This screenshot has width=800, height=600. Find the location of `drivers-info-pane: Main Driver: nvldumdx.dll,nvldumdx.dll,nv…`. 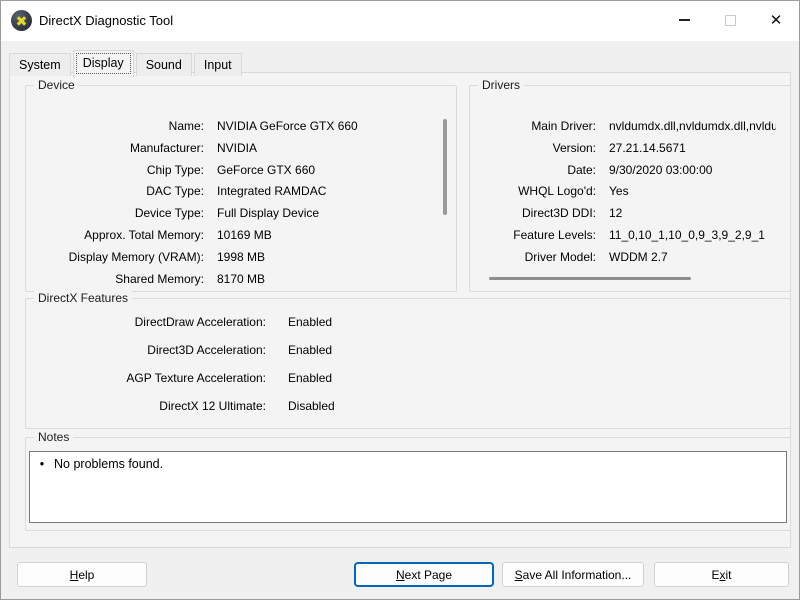

drivers-info-pane: Main Driver: nvldumdx.dll,nvldumdx.dll,nv… is located at coordinates (626, 188).